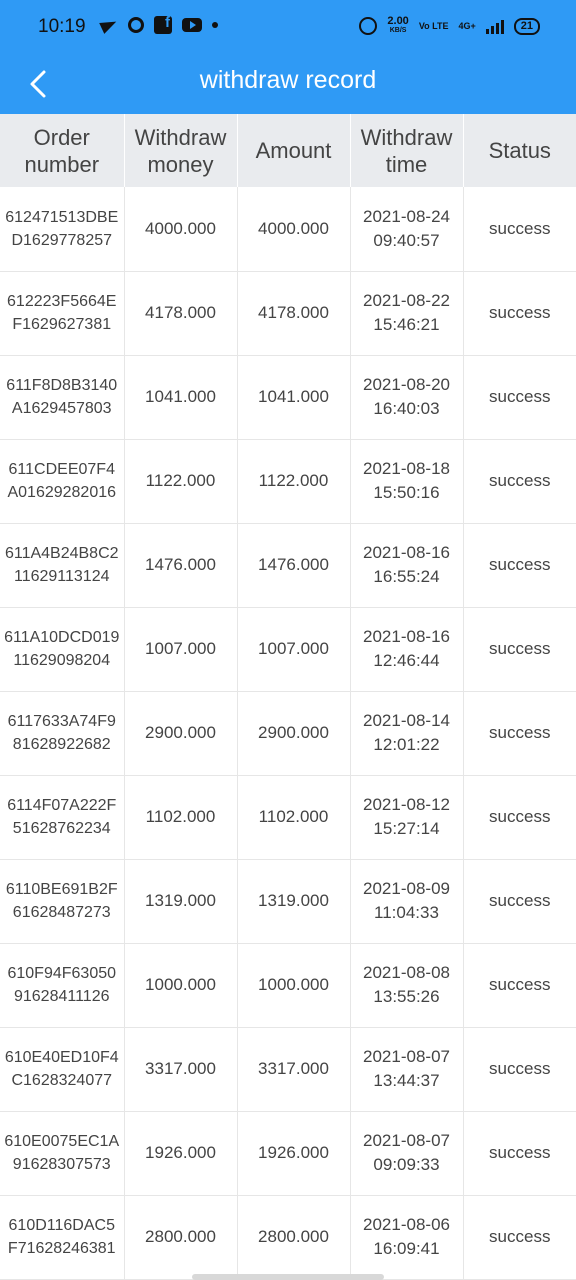  I want to click on withdraw-clock: 09:40:57, so click(406, 240).